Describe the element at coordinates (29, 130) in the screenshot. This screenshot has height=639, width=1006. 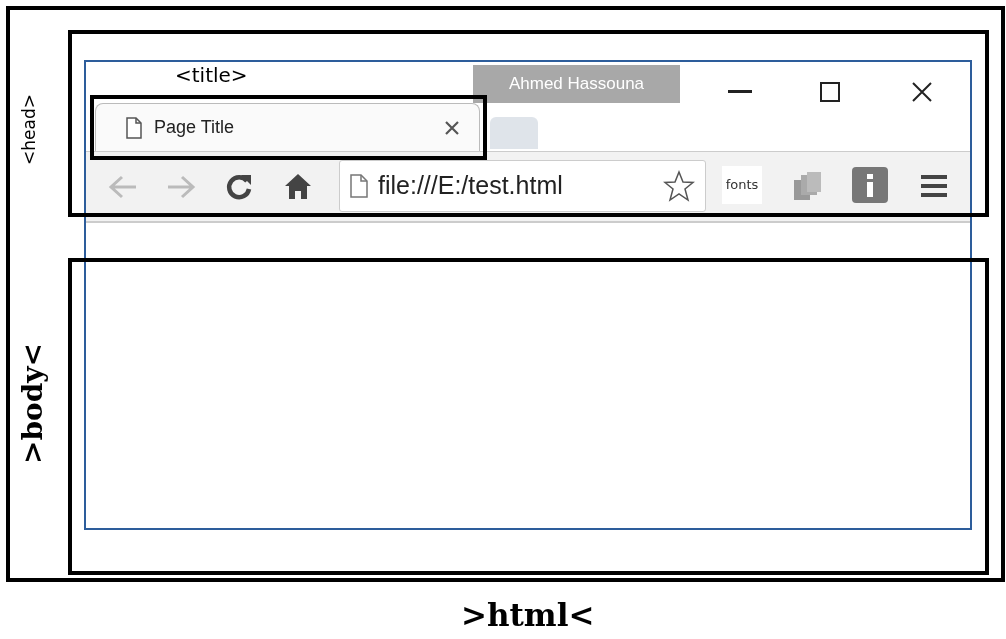
I see `head-label: <head>` at that location.